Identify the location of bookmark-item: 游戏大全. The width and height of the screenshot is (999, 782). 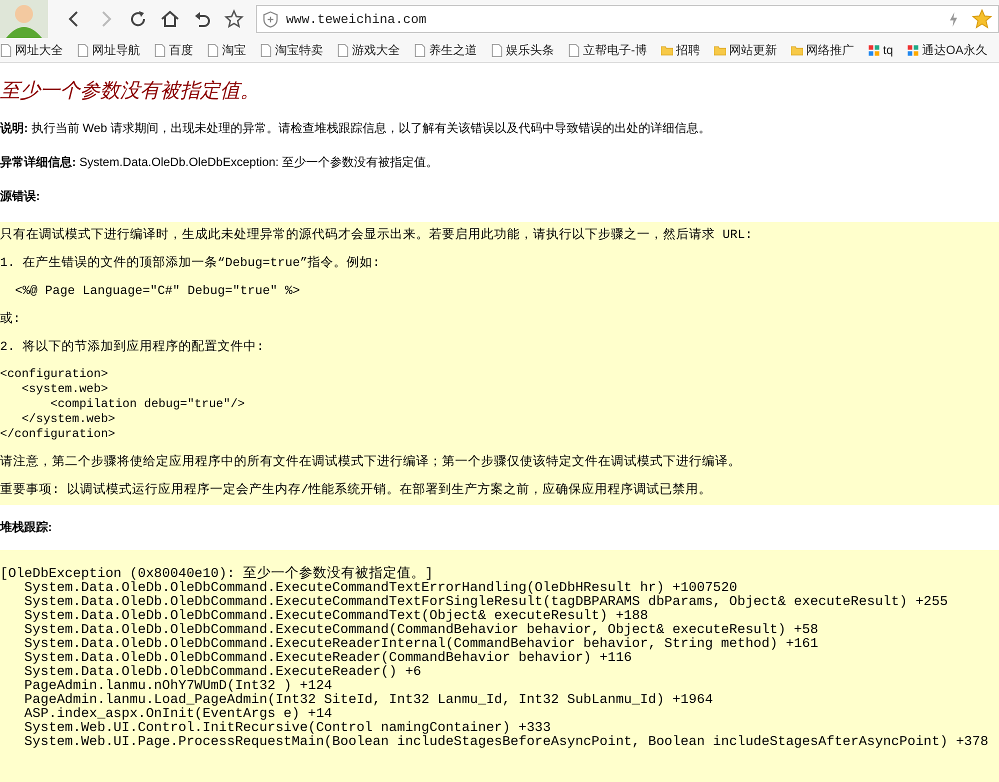
(368, 50).